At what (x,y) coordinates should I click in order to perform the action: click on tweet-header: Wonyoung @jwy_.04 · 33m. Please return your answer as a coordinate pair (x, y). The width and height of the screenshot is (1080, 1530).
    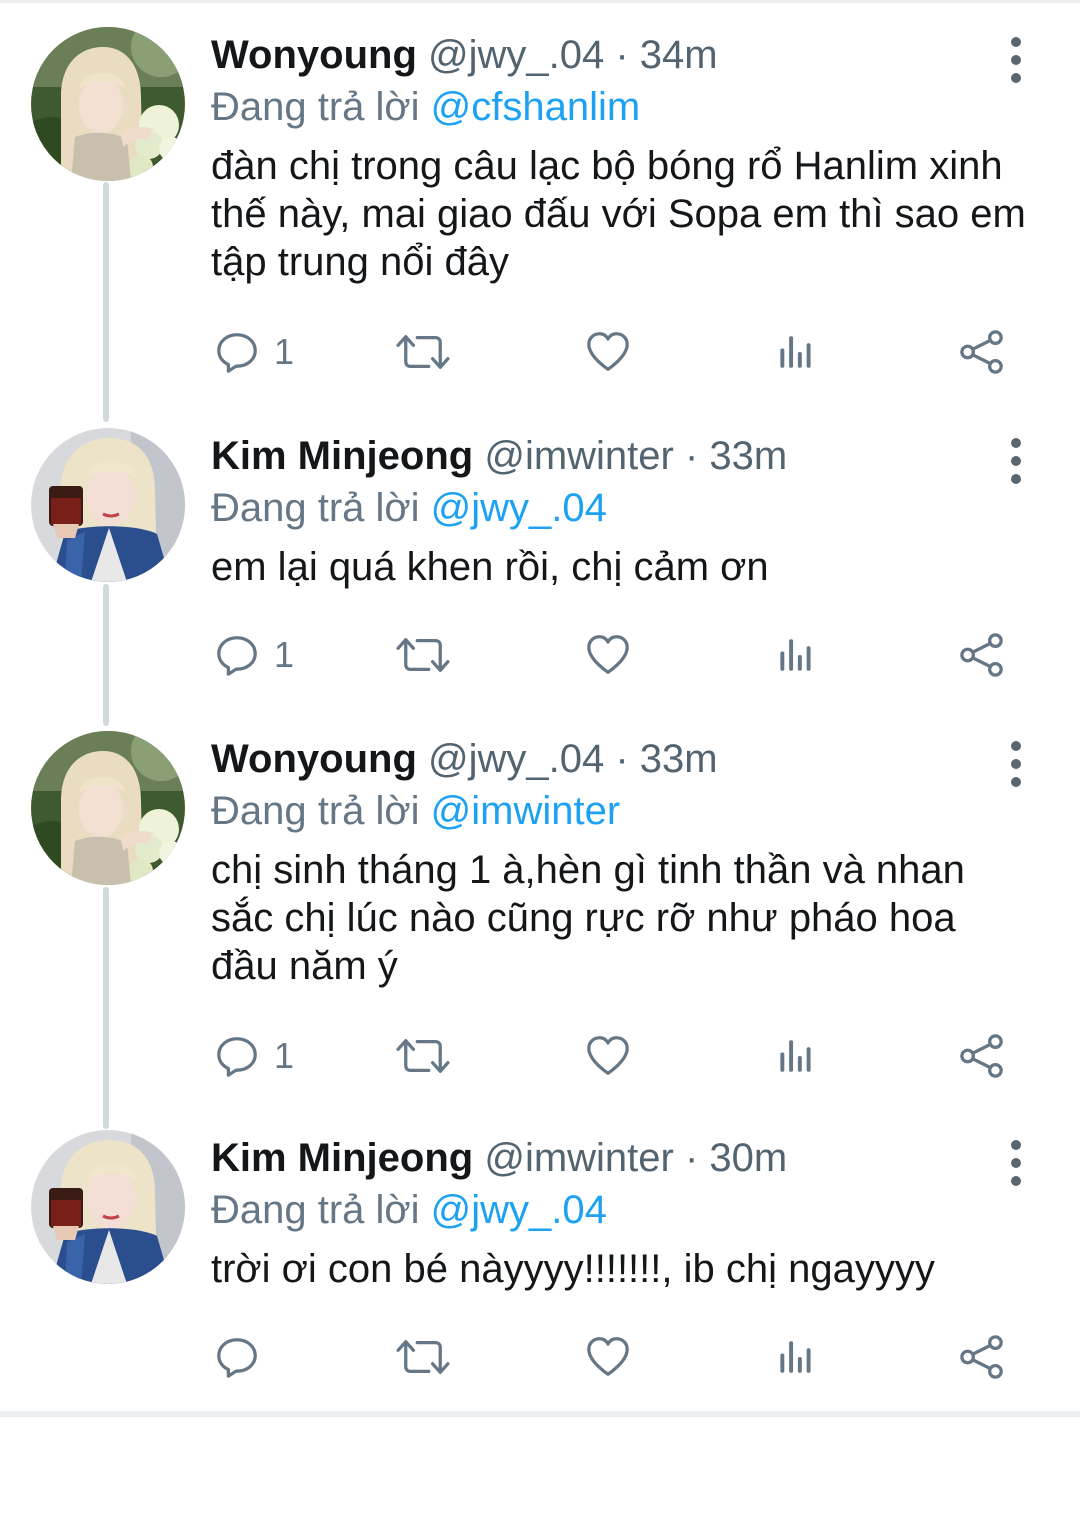
    Looking at the image, I should click on (464, 759).